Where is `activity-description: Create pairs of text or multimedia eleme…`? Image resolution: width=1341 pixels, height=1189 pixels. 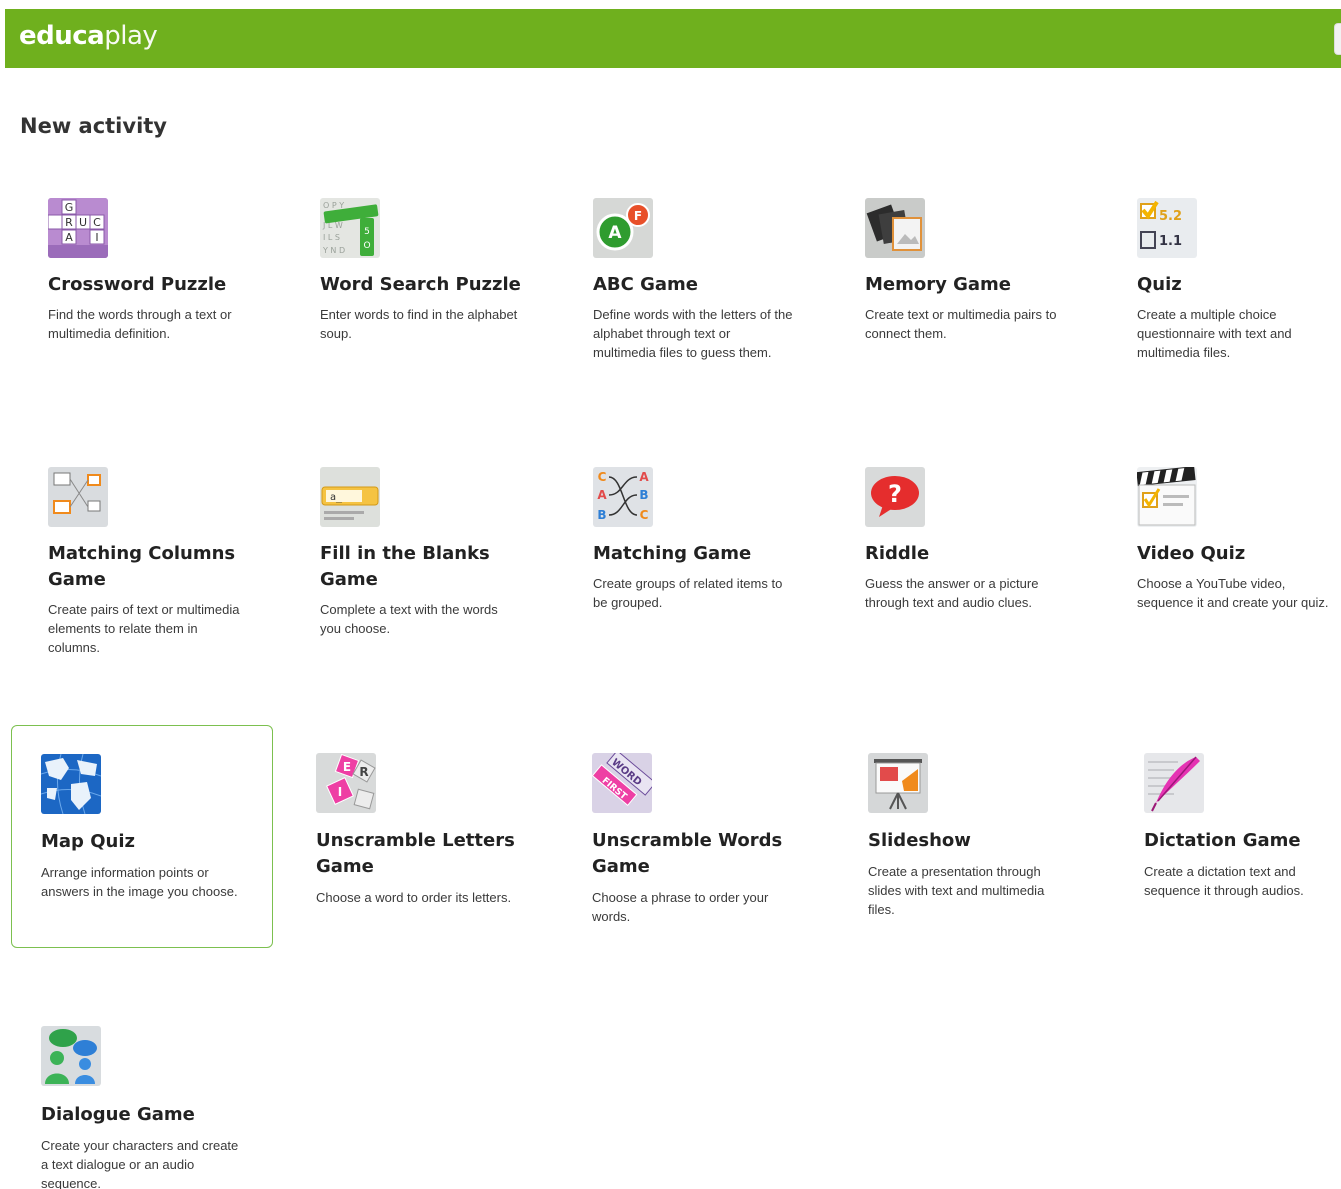
activity-description: Create pairs of text or multimedia eleme… is located at coordinates (144, 627).